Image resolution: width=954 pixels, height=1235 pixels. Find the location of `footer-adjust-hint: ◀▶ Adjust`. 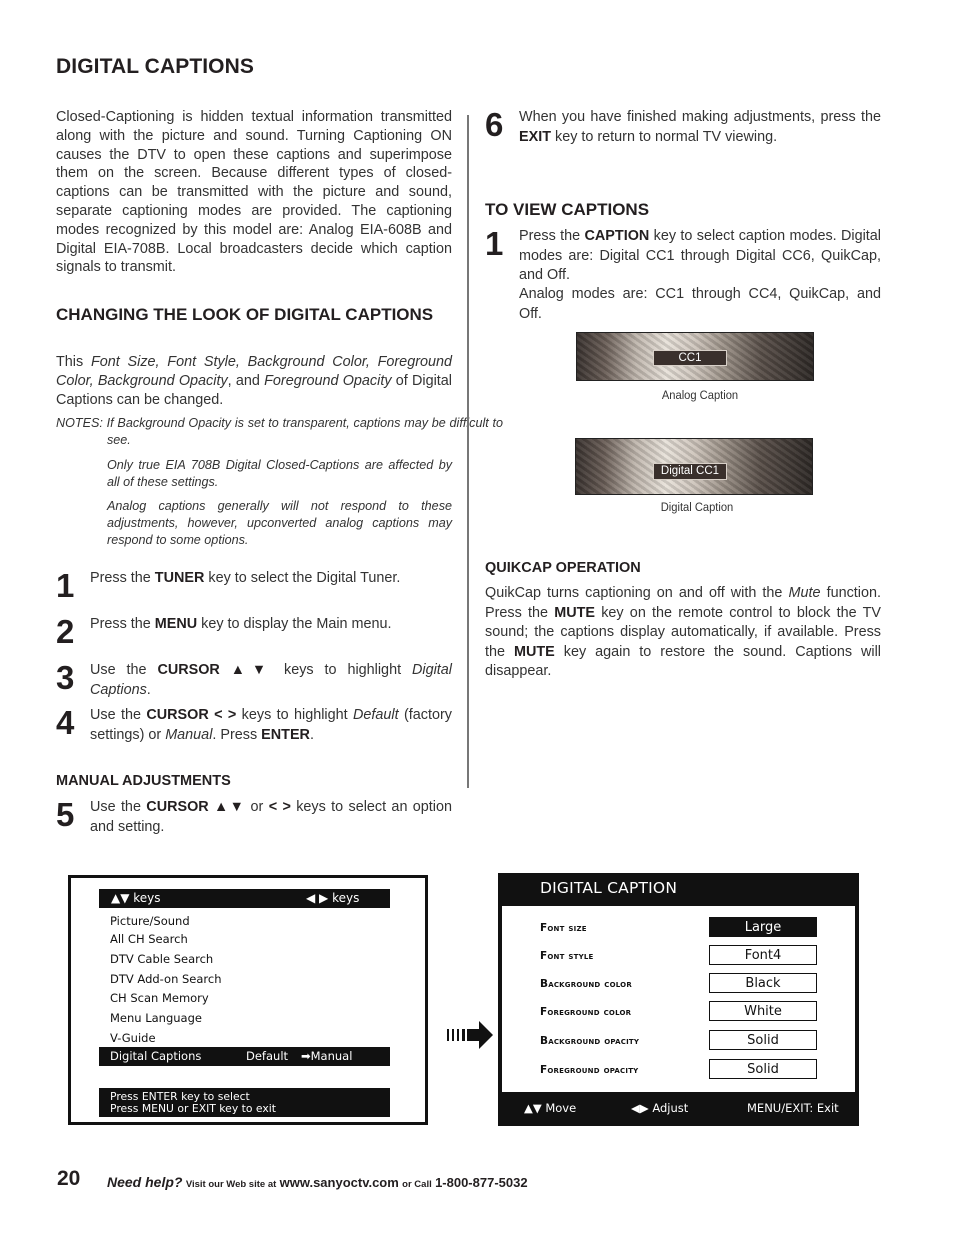

footer-adjust-hint: ◀▶ Adjust is located at coordinates (660, 1108).